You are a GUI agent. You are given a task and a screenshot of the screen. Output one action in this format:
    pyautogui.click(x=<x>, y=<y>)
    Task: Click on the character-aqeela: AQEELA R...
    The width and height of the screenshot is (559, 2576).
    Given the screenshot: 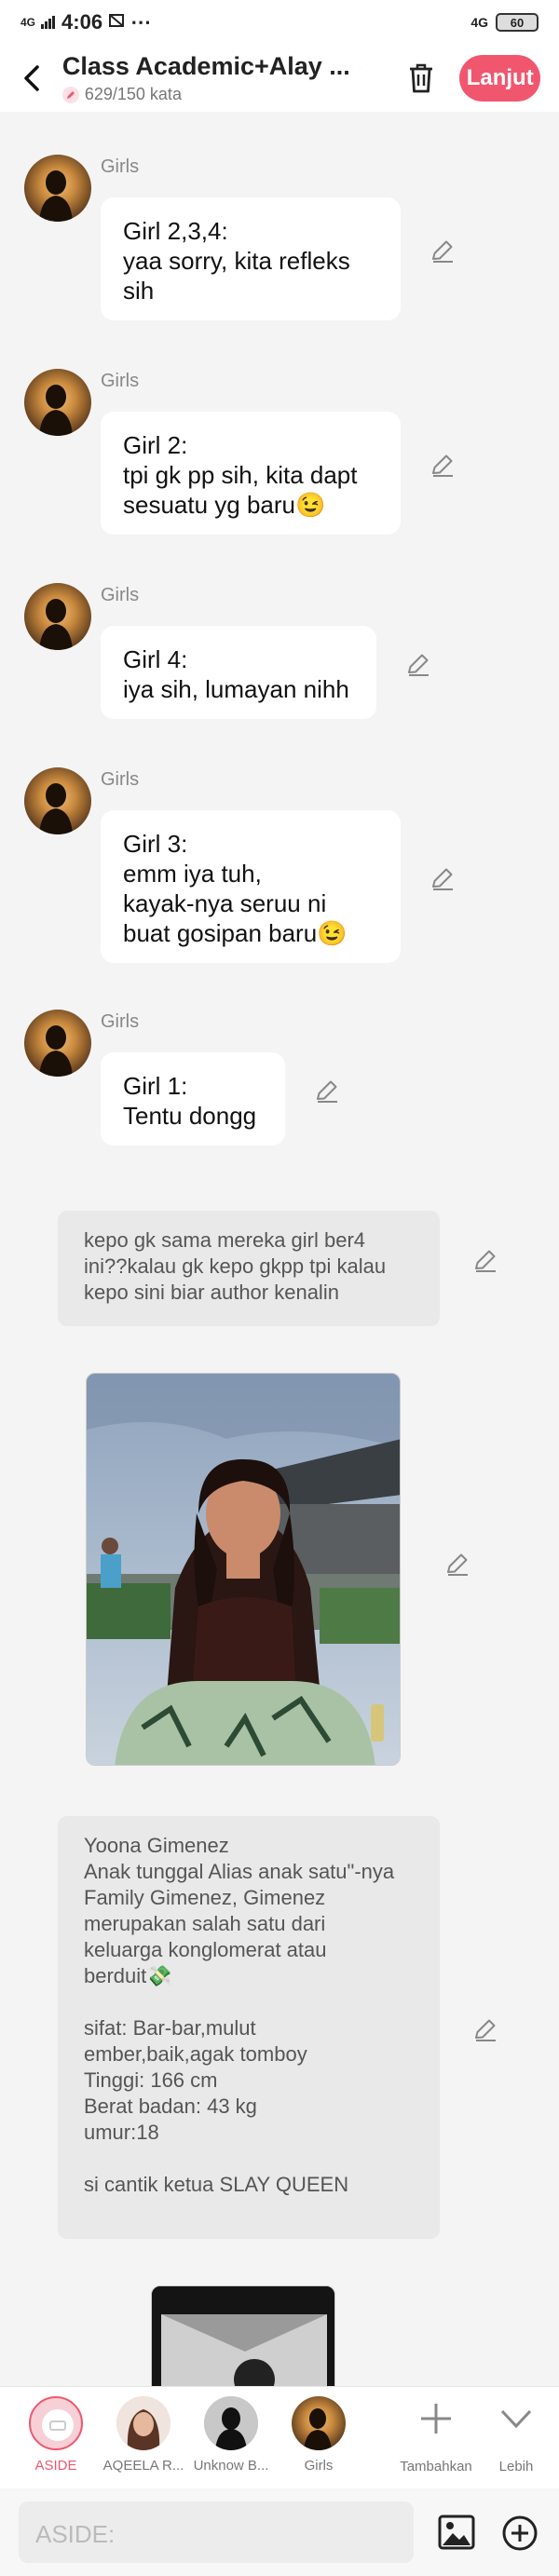 What is the action you would take?
    pyautogui.click(x=143, y=2435)
    